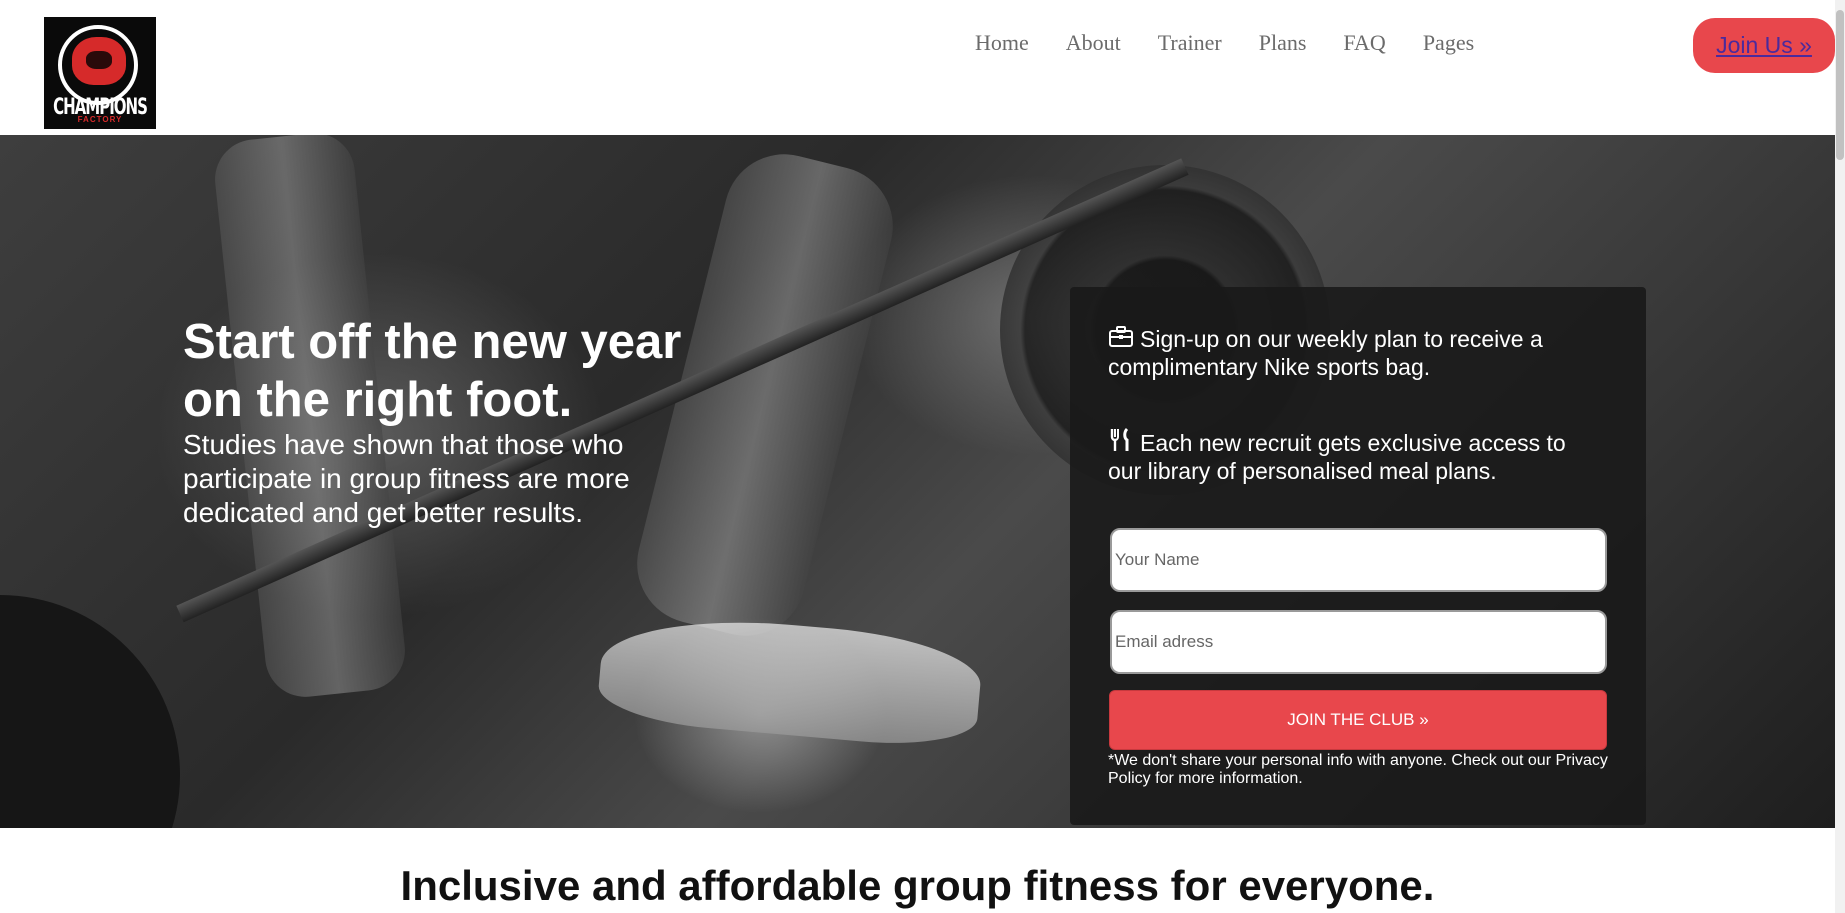  Describe the element at coordinates (1358, 560) in the screenshot. I see `name-input` at that location.